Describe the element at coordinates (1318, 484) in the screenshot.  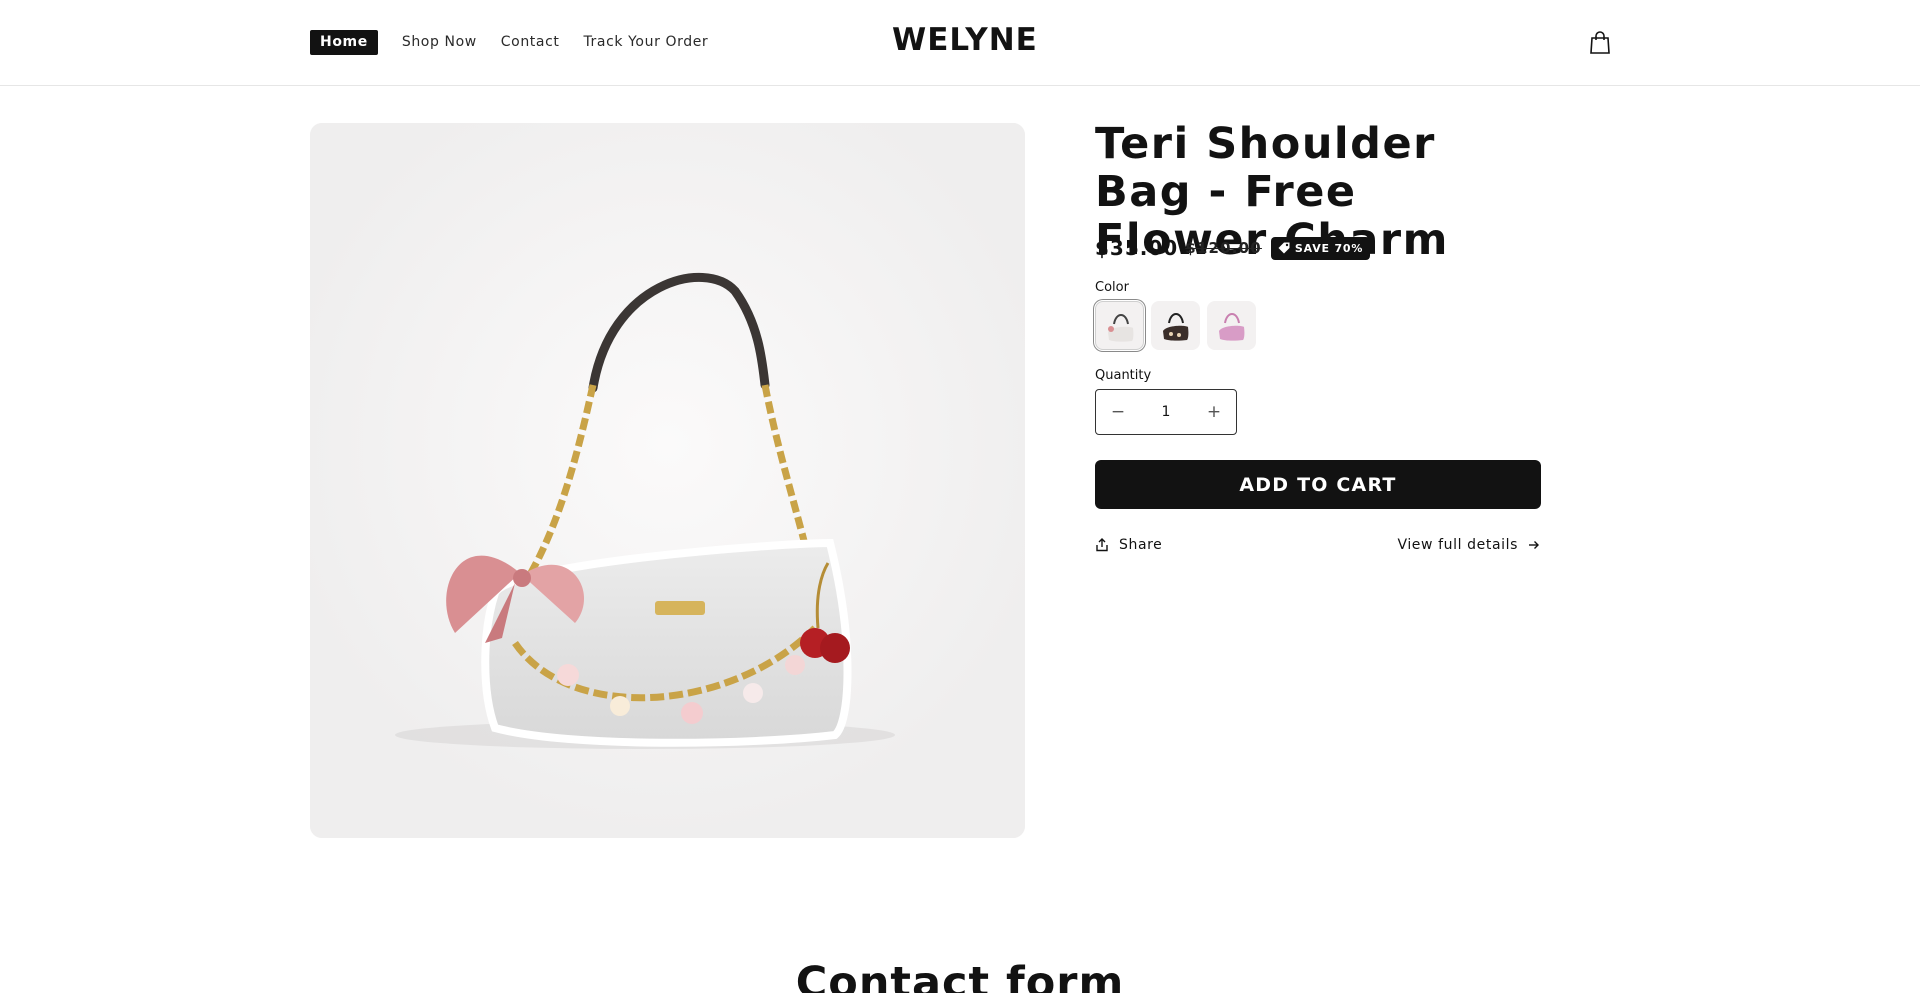
I see `add-to-cart-button: ADD TO CART` at that location.